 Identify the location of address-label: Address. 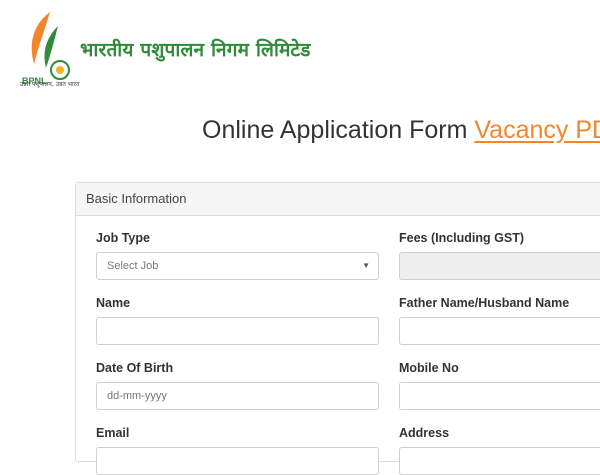
(424, 433).